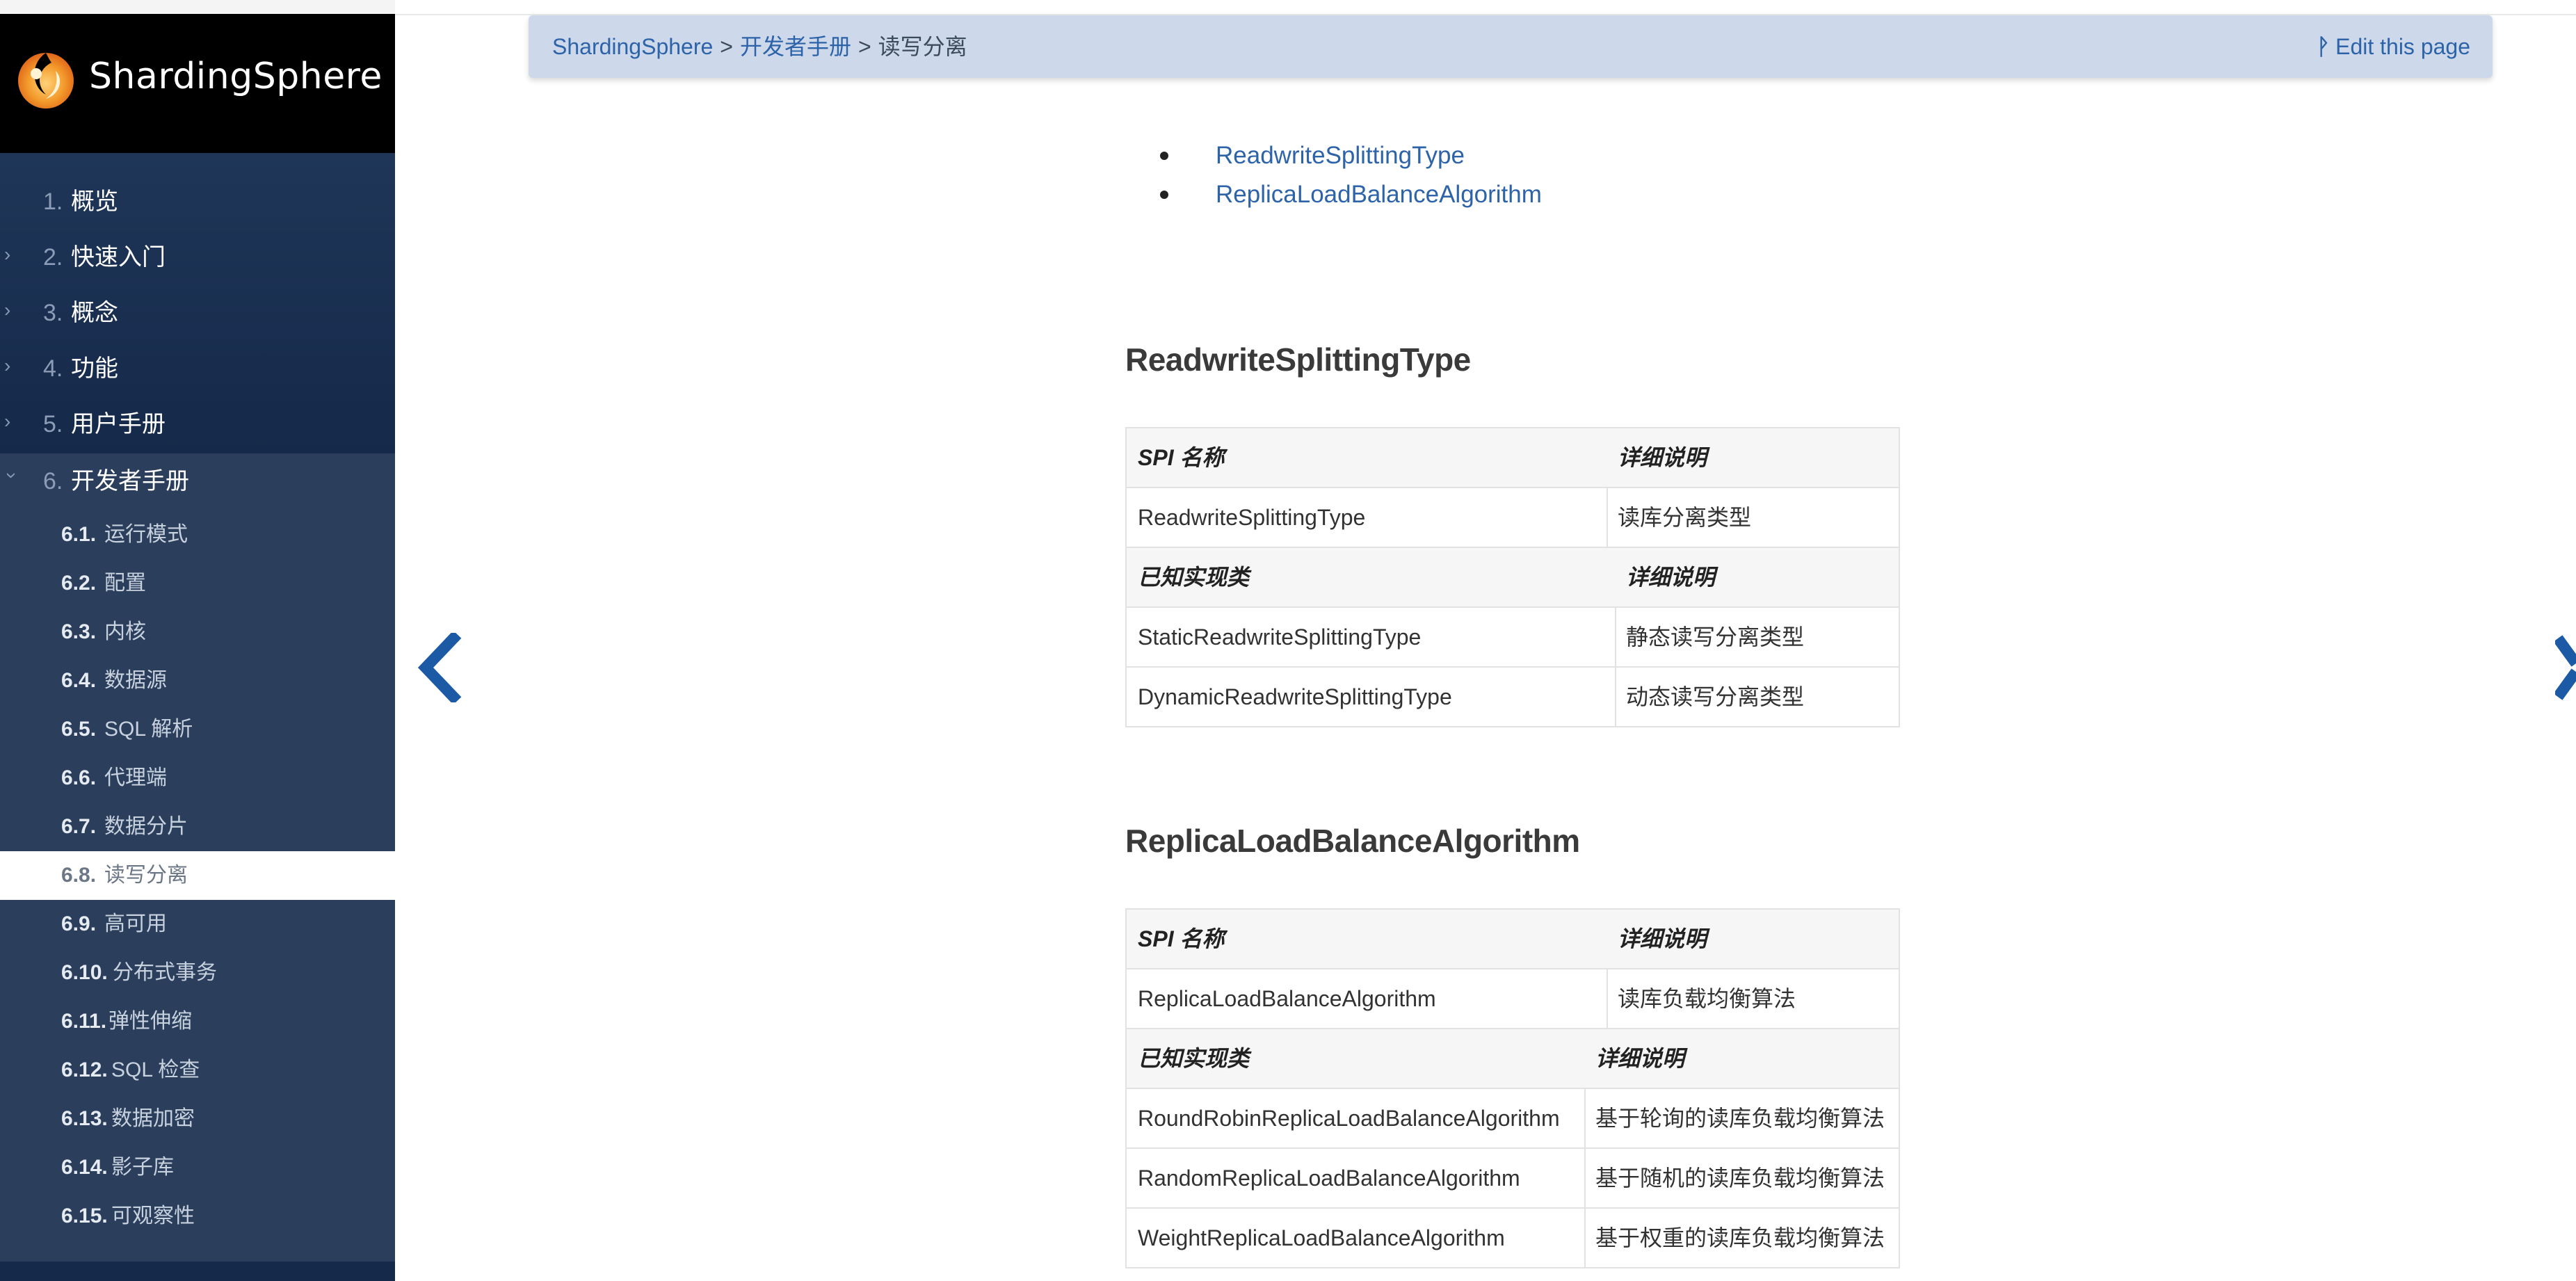 The image size is (2576, 1281). What do you see at coordinates (197, 424) in the screenshot?
I see `sidebar-item-user-manual: › 5. 用户手册` at bounding box center [197, 424].